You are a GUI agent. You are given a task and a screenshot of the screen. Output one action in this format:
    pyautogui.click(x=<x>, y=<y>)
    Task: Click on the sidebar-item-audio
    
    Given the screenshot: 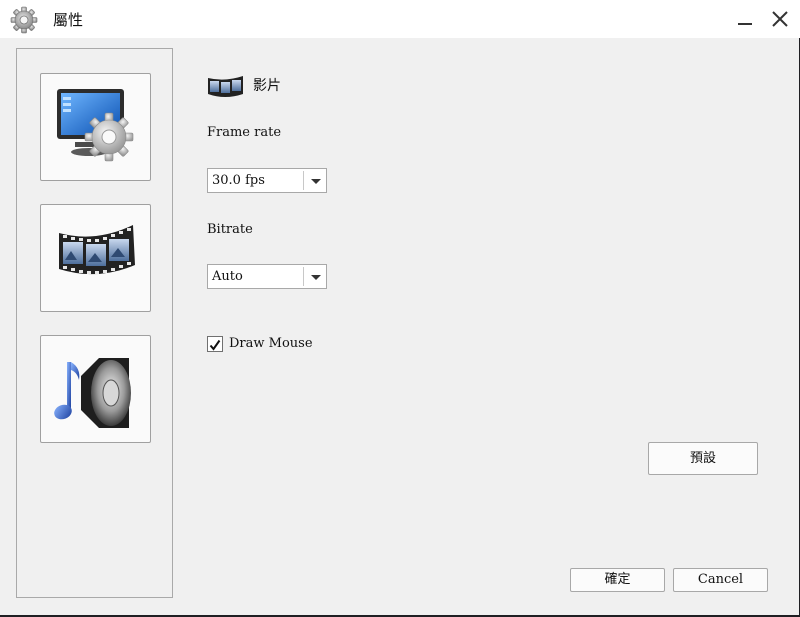 What is the action you would take?
    pyautogui.click(x=95, y=389)
    